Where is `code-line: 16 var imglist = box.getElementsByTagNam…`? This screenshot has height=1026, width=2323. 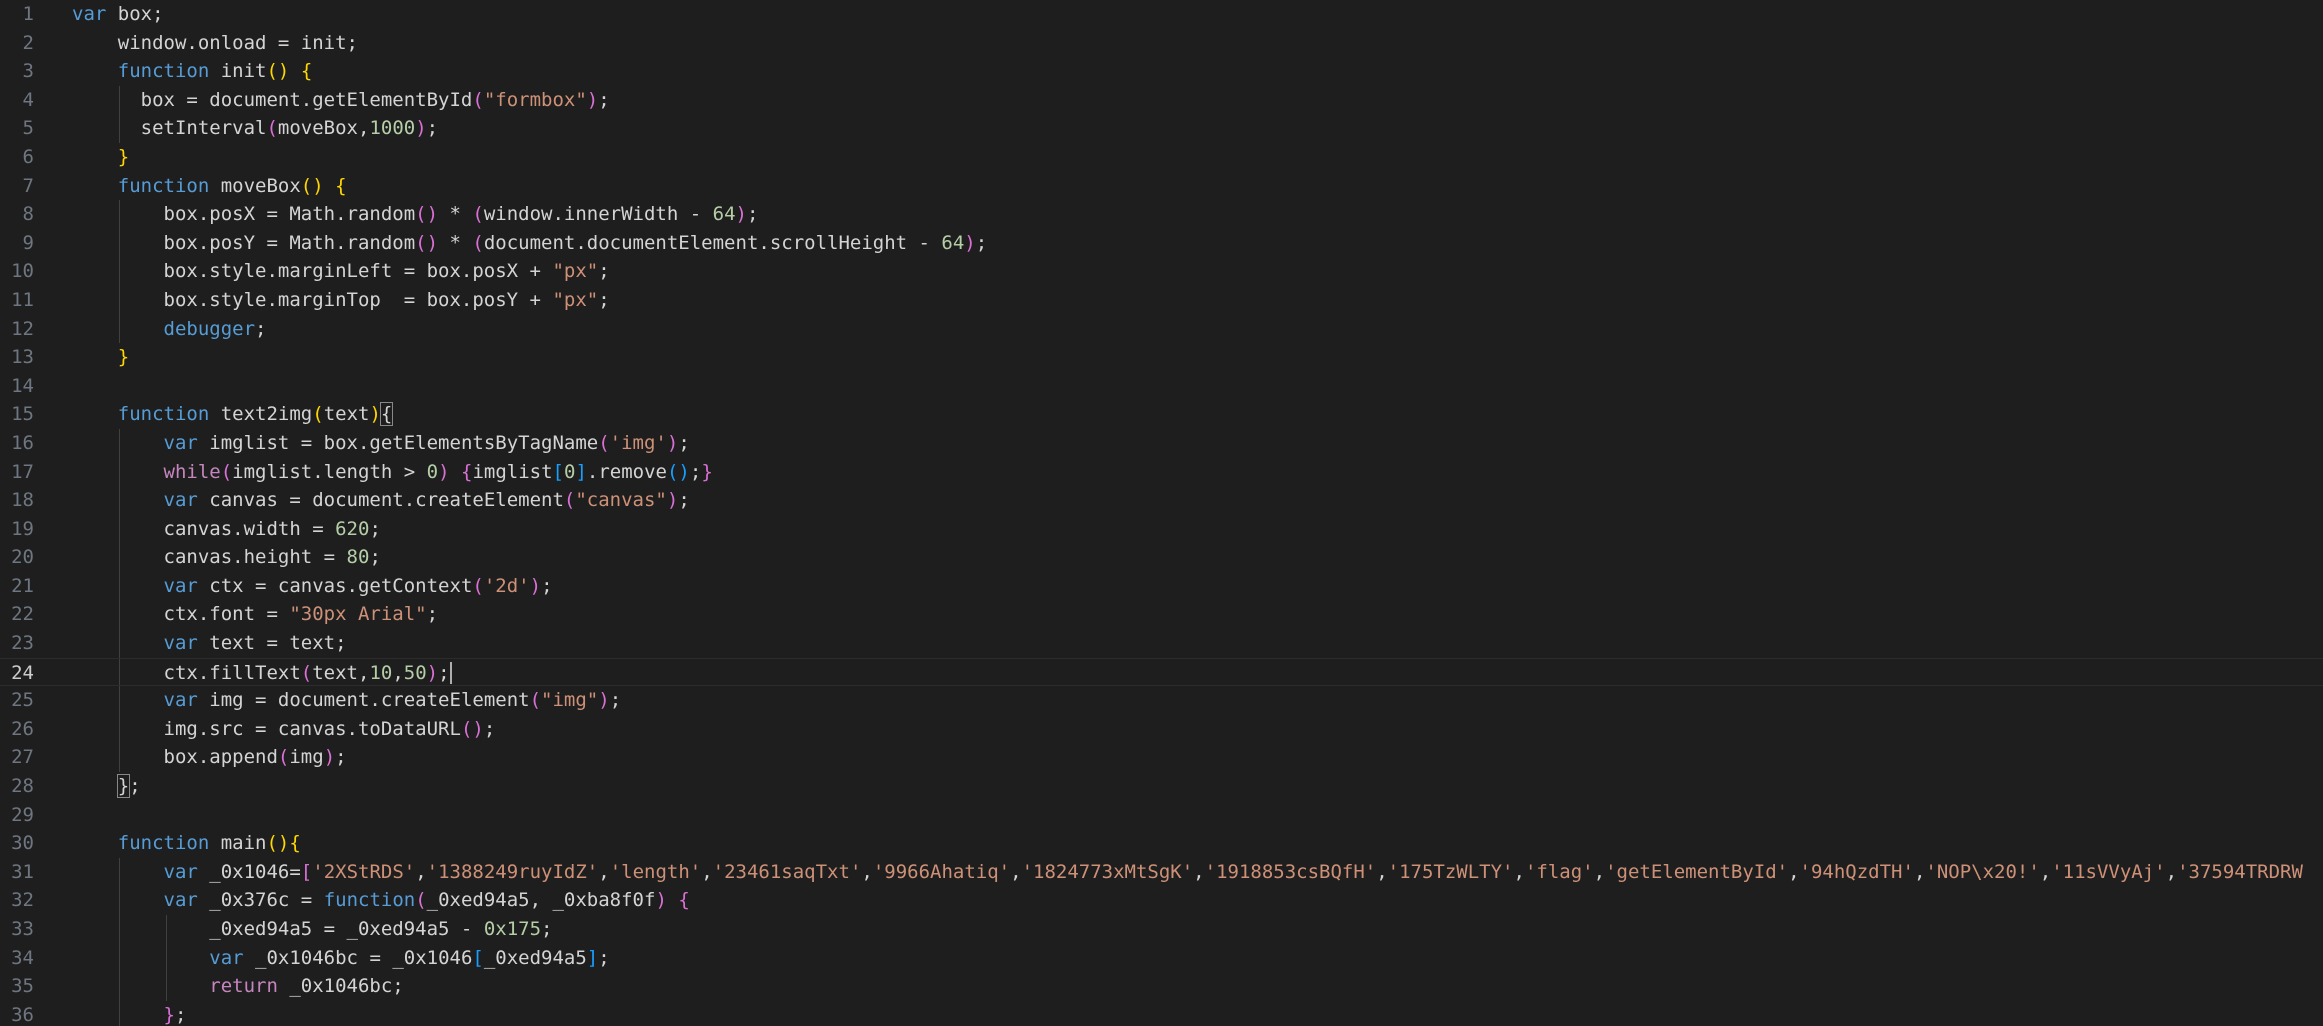
code-line: 16 var imglist = box.getElementsByTagNam… is located at coordinates (1161, 443).